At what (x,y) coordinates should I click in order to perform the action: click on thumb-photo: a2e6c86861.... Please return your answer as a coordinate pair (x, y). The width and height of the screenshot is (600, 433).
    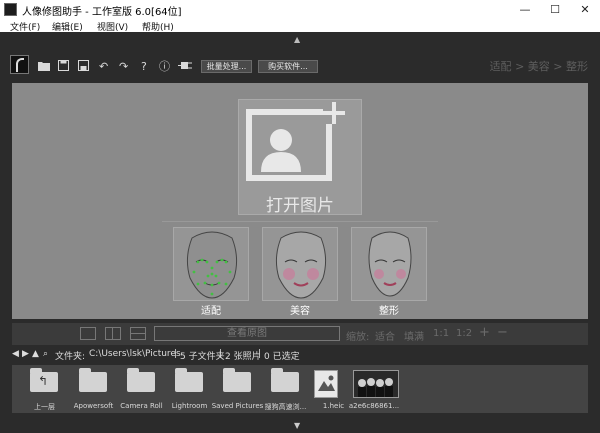
    Looking at the image, I should click on (374, 390).